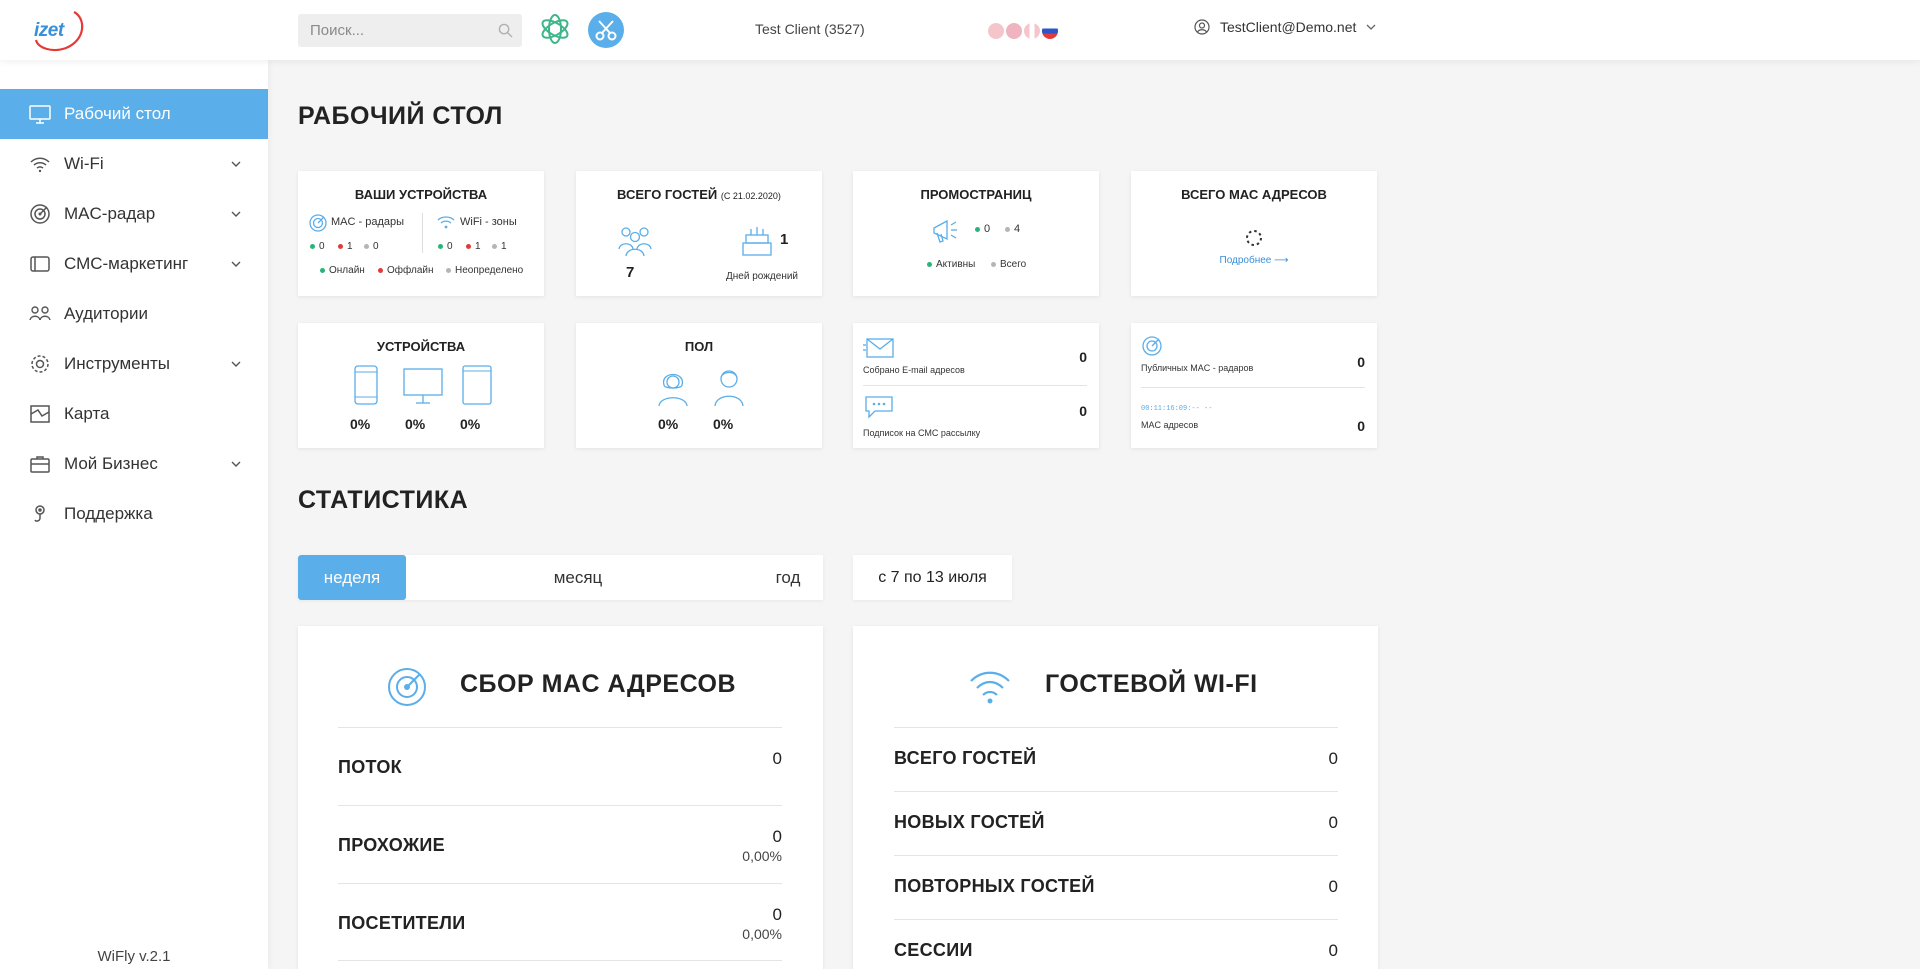  I want to click on flag-1-icon, so click(996, 31).